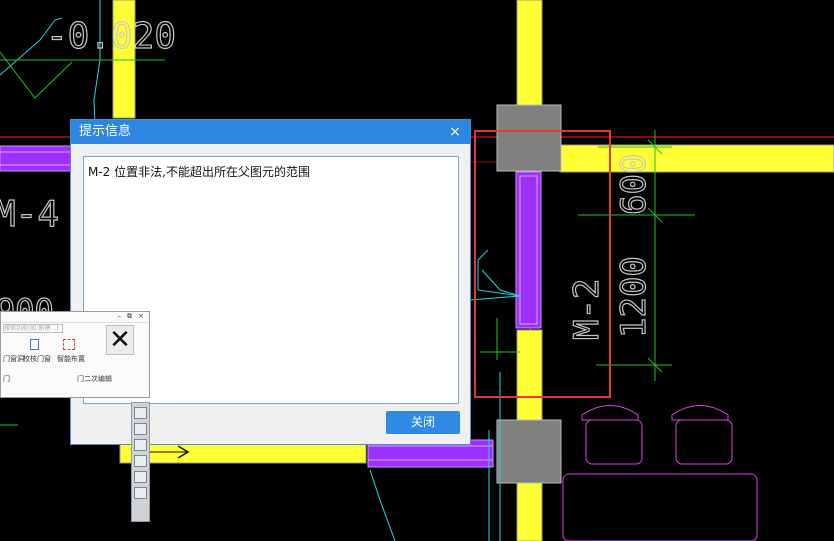 Image resolution: width=834 pixels, height=541 pixels. What do you see at coordinates (34, 344) in the screenshot?
I see `door-icon` at bounding box center [34, 344].